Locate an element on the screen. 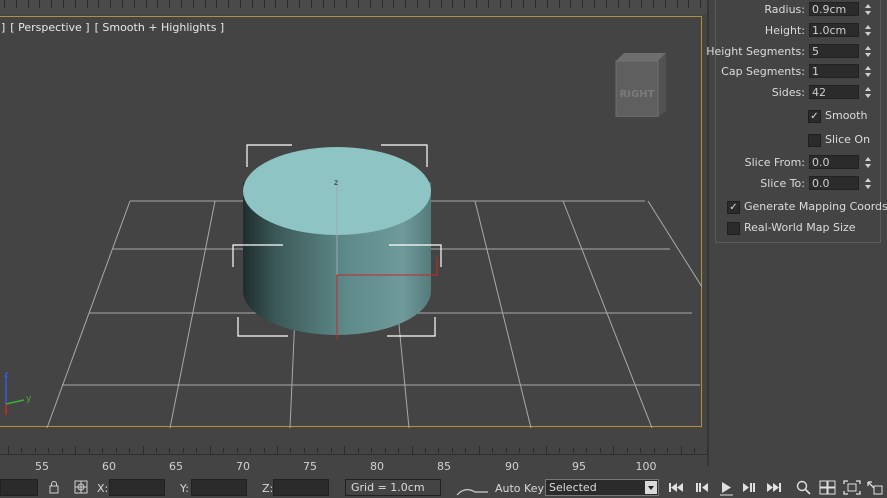 The width and height of the screenshot is (887, 498). height-segments-field: 5 is located at coordinates (834, 51).